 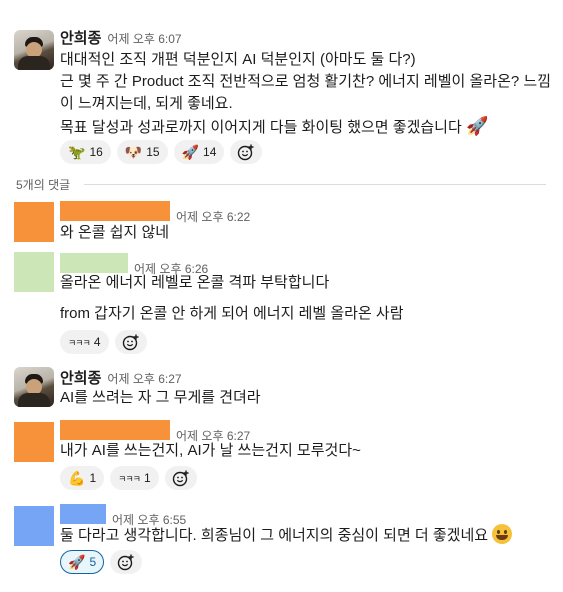 What do you see at coordinates (47, 184) in the screenshot?
I see `reply-count: 5개의 댓글` at bounding box center [47, 184].